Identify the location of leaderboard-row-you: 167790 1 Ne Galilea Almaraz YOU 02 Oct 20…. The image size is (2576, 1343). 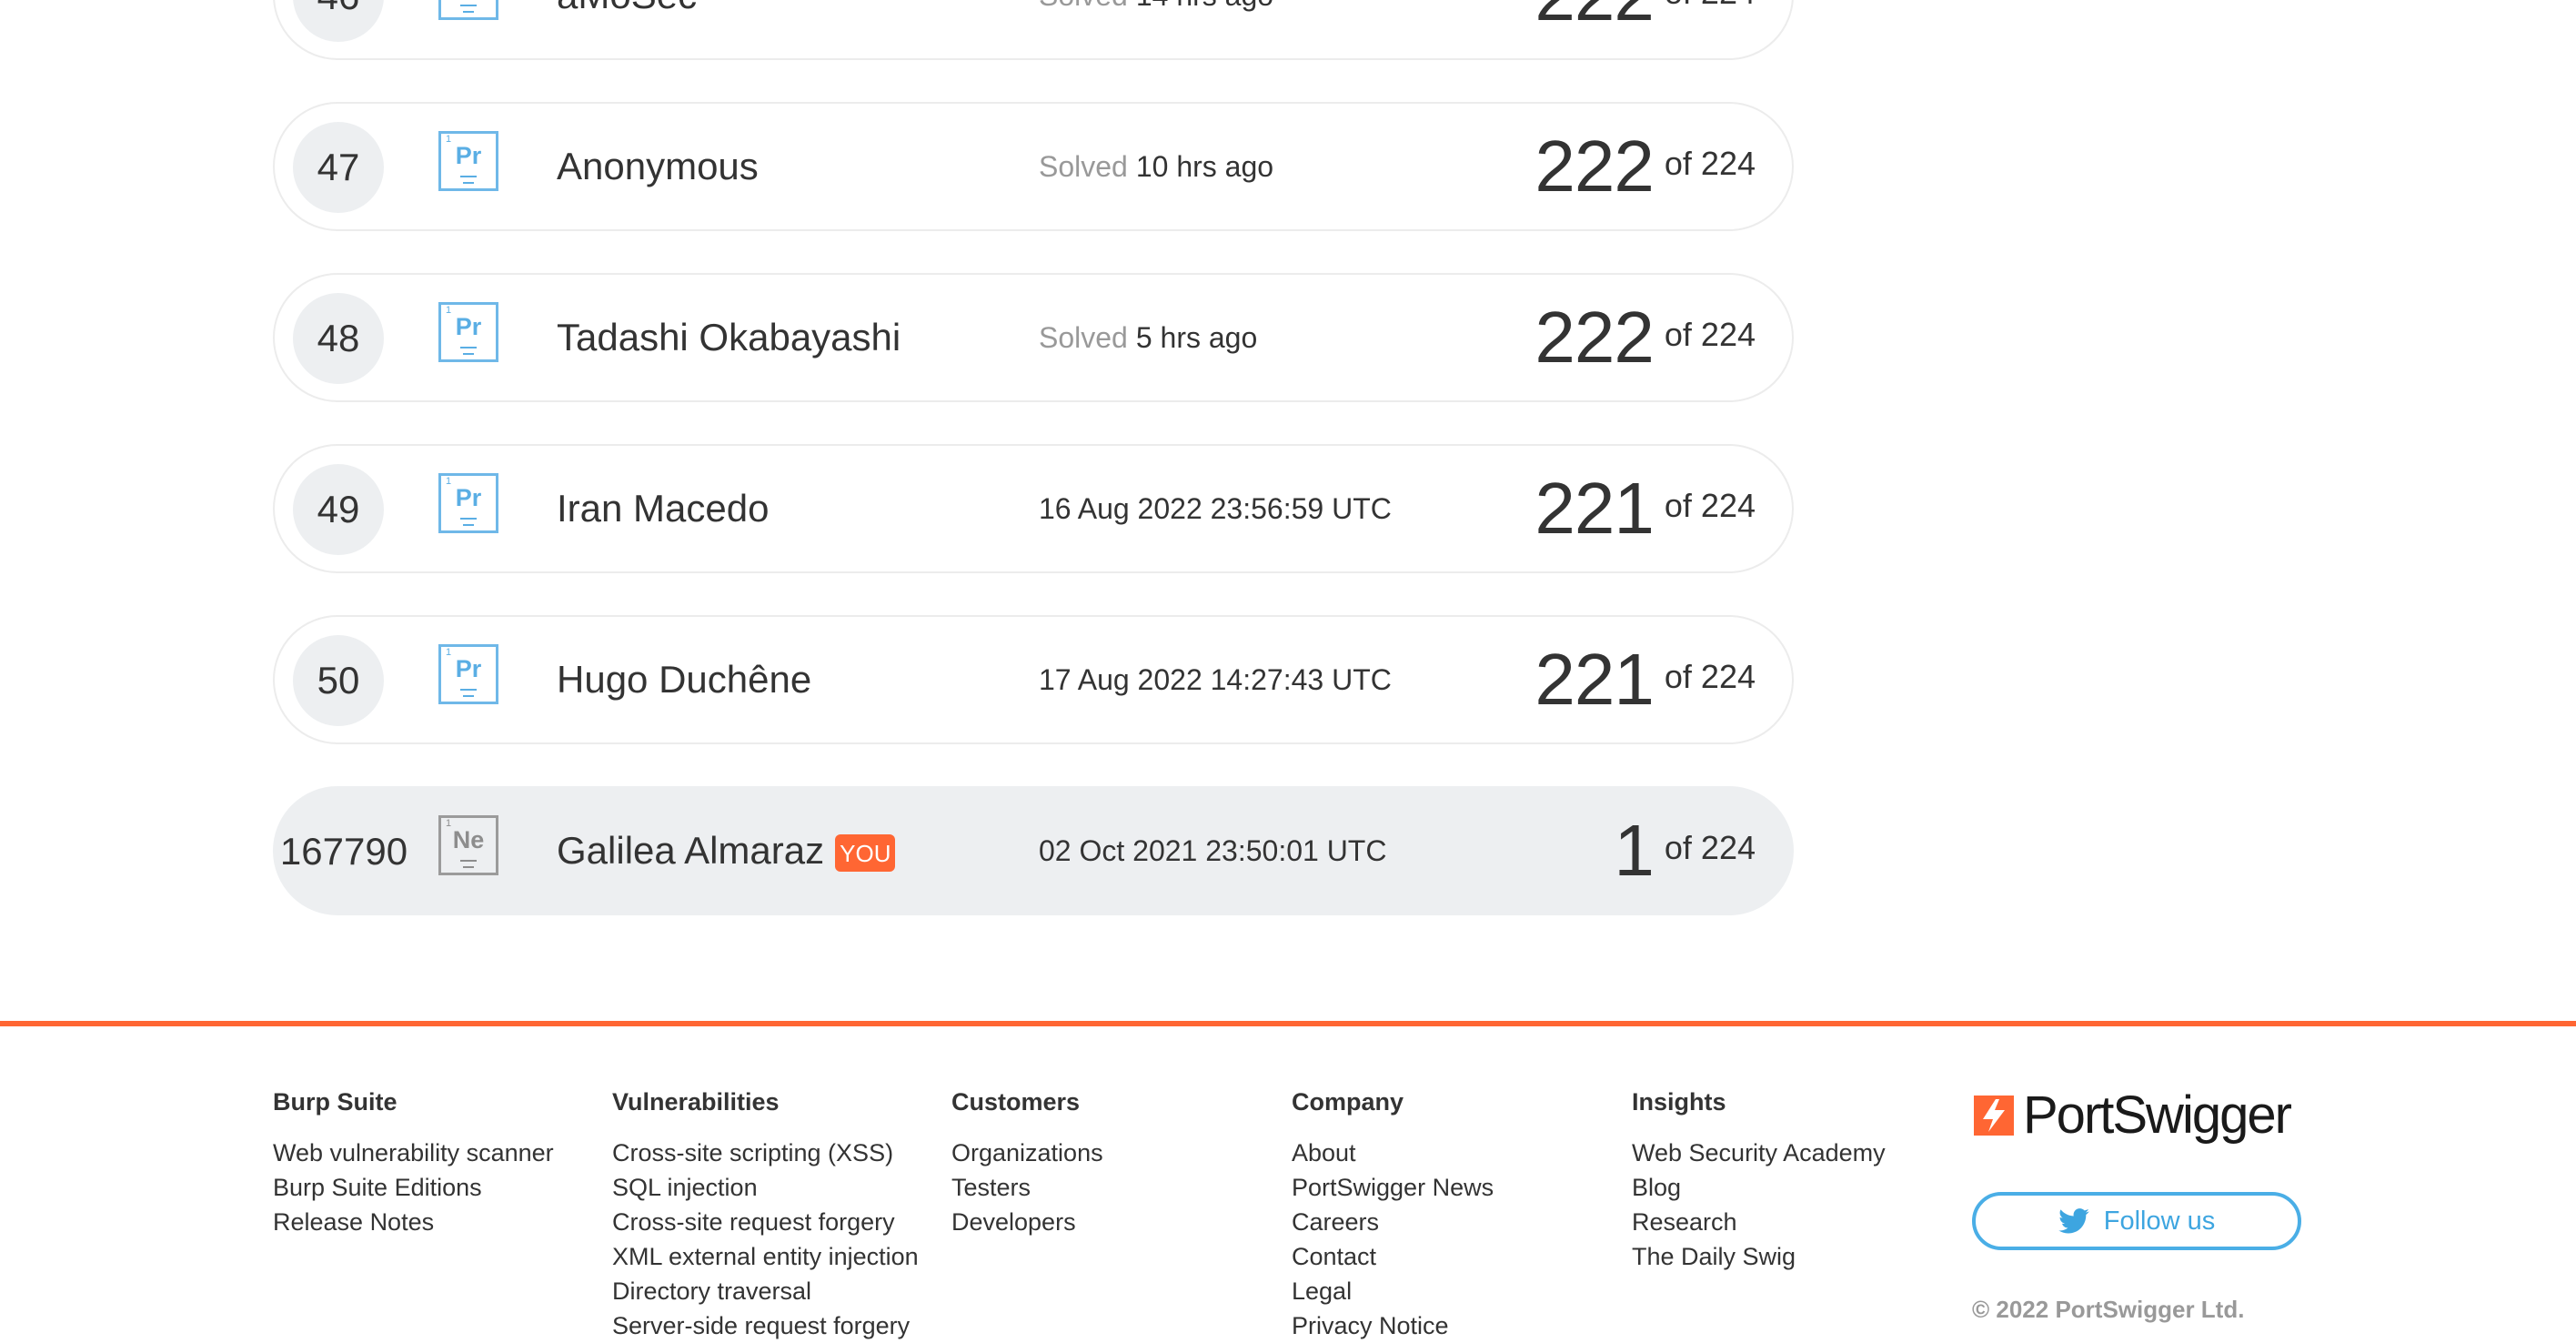
(1033, 850).